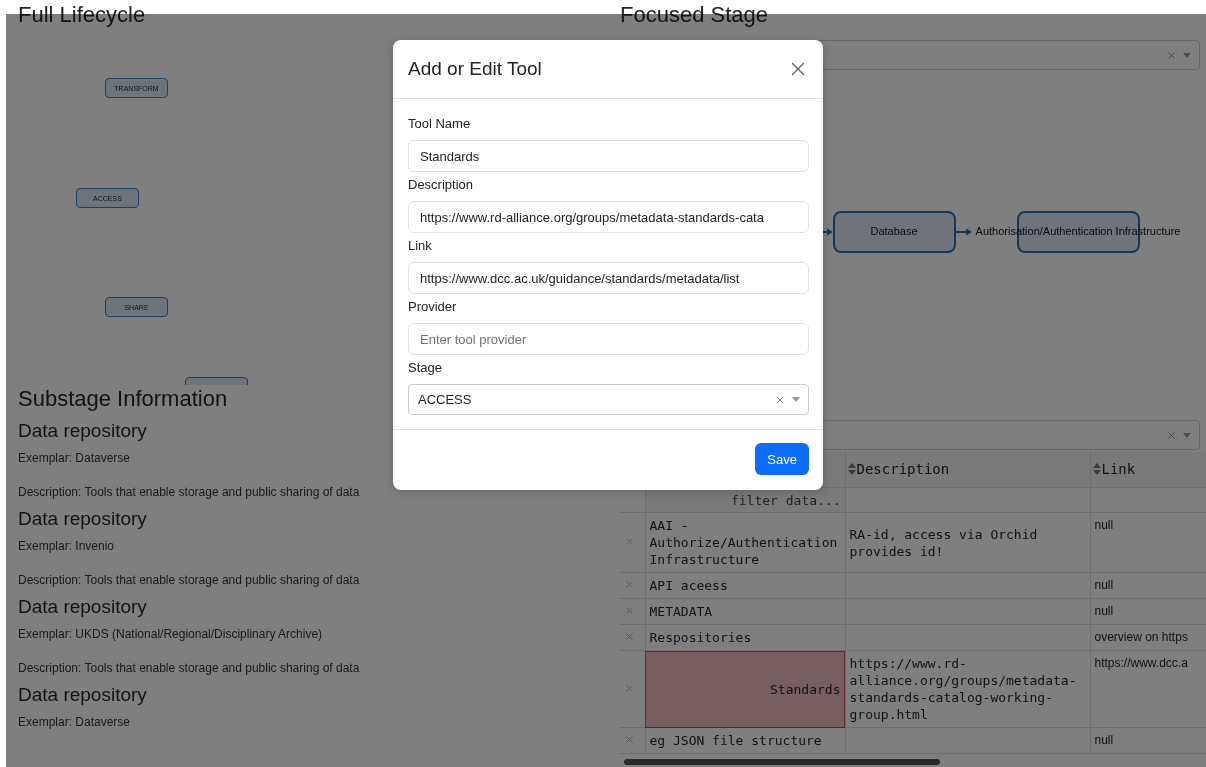 This screenshot has height=767, width=1206. What do you see at coordinates (123, 399) in the screenshot?
I see `section-heading: Substage Information` at bounding box center [123, 399].